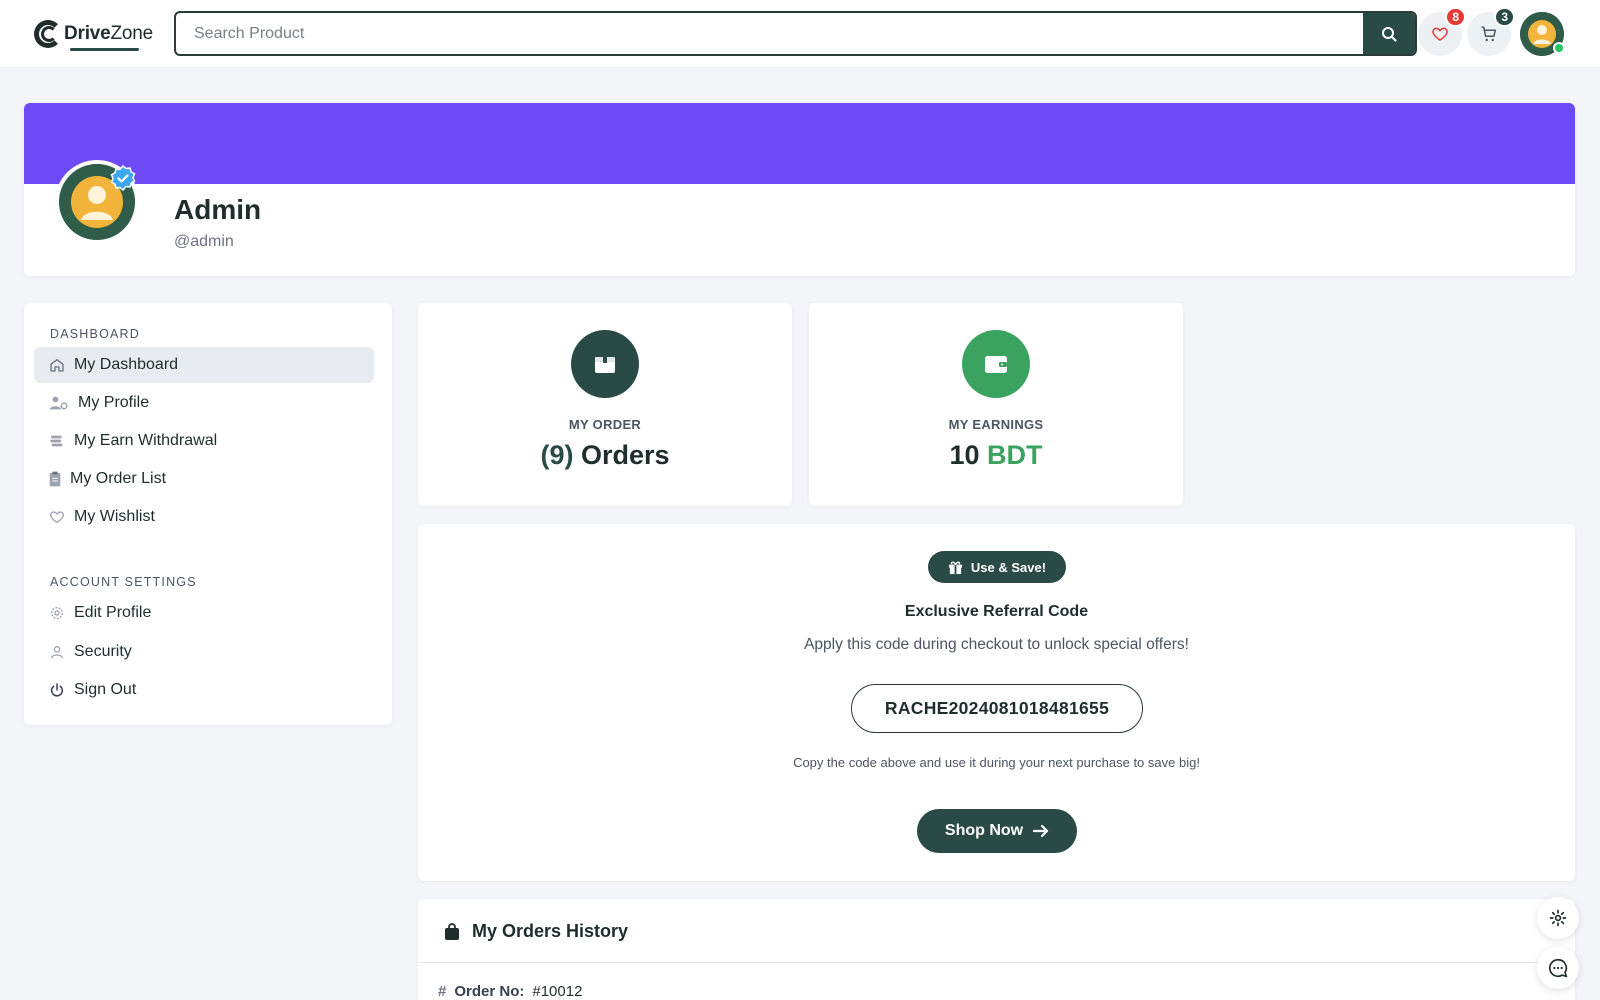  What do you see at coordinates (126, 364) in the screenshot?
I see `sidebar-item-label: My Dashboard` at bounding box center [126, 364].